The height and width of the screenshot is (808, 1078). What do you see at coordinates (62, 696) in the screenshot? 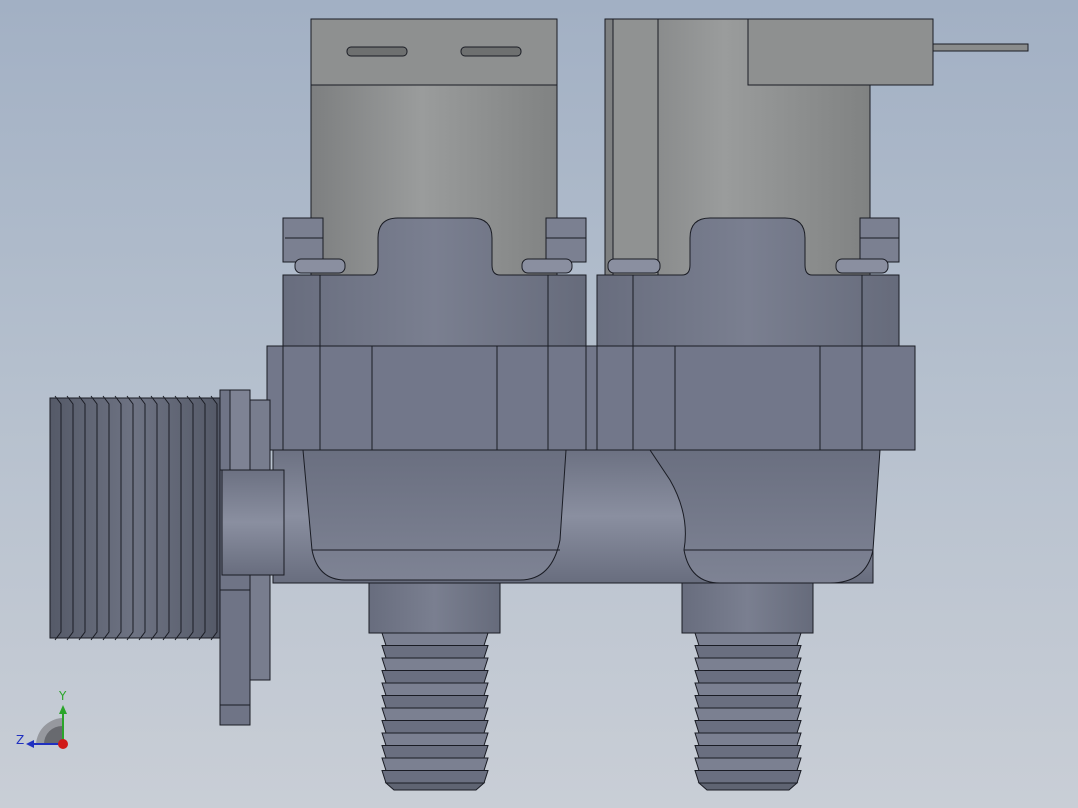
I see `y-axis-label: Y` at bounding box center [62, 696].